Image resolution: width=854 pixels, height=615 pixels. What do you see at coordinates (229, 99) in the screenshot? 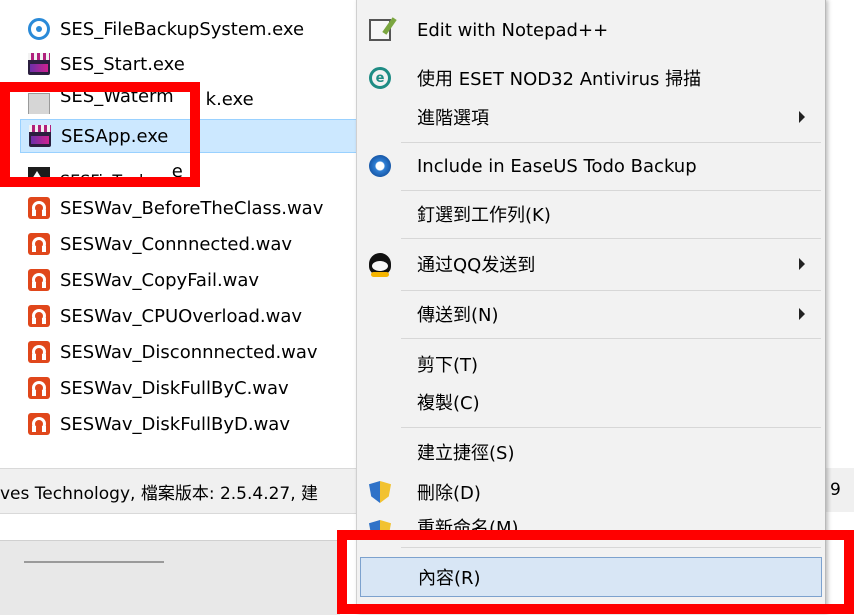
I see `file-name-suffix: k.exe` at bounding box center [229, 99].